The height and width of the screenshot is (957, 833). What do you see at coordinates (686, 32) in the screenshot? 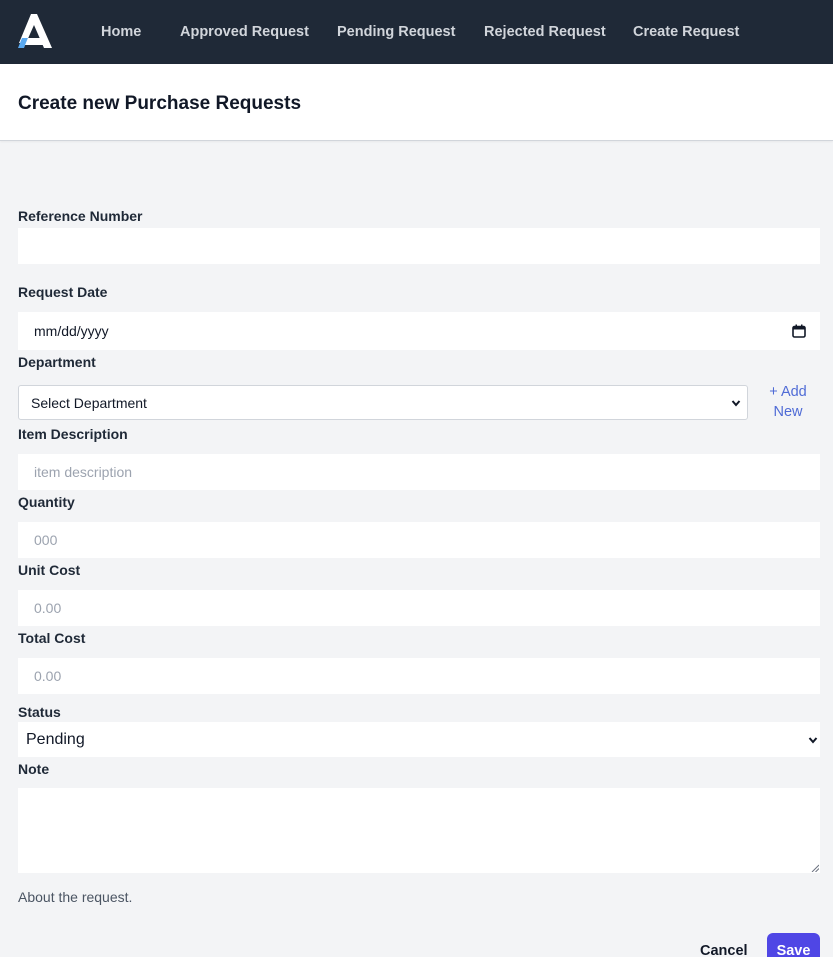
I see `nav-create-request: Create Request` at bounding box center [686, 32].